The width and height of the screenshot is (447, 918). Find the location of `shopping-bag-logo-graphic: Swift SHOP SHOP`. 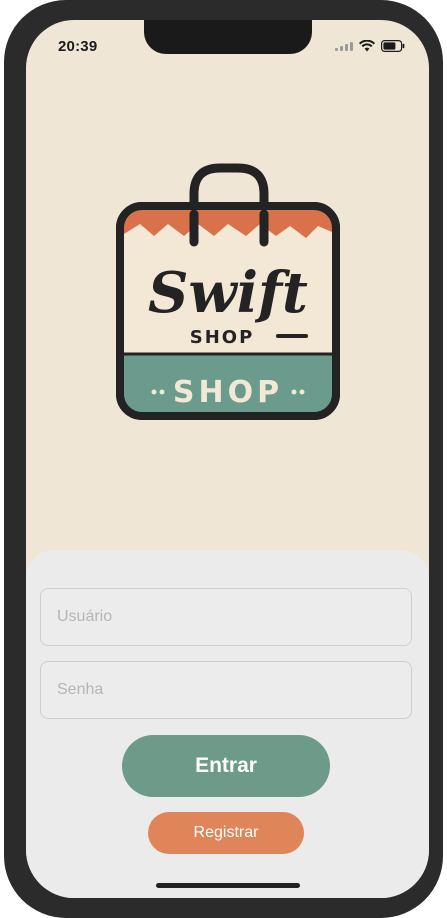

shopping-bag-logo-graphic: Swift SHOP SHOP is located at coordinates (228, 291).